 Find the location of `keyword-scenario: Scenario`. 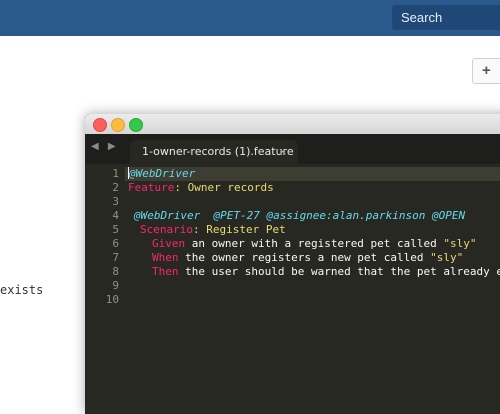

keyword-scenario: Scenario is located at coordinates (166, 229).